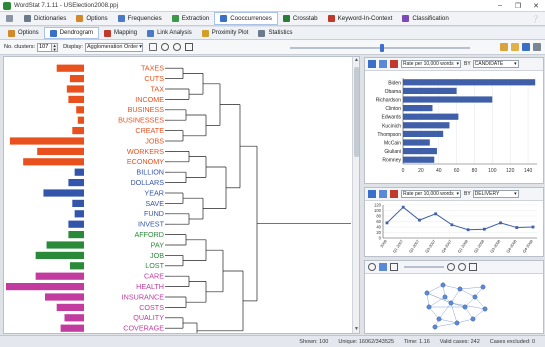  Describe the element at coordinates (262, 33) in the screenshot. I see `tab-statistics-icon` at that location.